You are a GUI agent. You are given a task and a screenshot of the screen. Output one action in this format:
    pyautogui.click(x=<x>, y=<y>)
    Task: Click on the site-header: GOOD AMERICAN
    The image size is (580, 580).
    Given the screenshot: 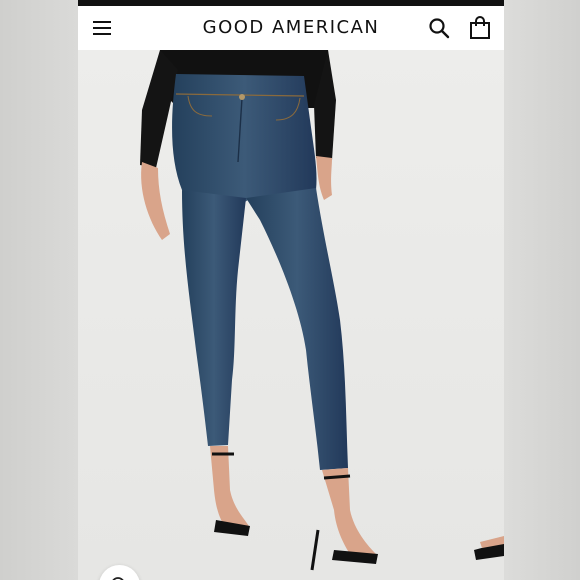 What is the action you would take?
    pyautogui.click(x=291, y=28)
    